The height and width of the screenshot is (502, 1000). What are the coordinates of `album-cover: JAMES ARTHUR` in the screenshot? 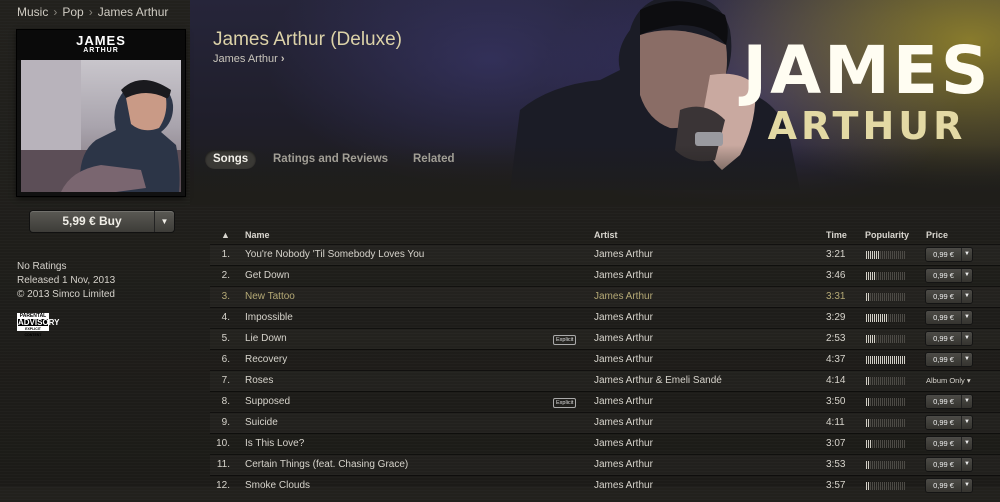 It's located at (101, 113).